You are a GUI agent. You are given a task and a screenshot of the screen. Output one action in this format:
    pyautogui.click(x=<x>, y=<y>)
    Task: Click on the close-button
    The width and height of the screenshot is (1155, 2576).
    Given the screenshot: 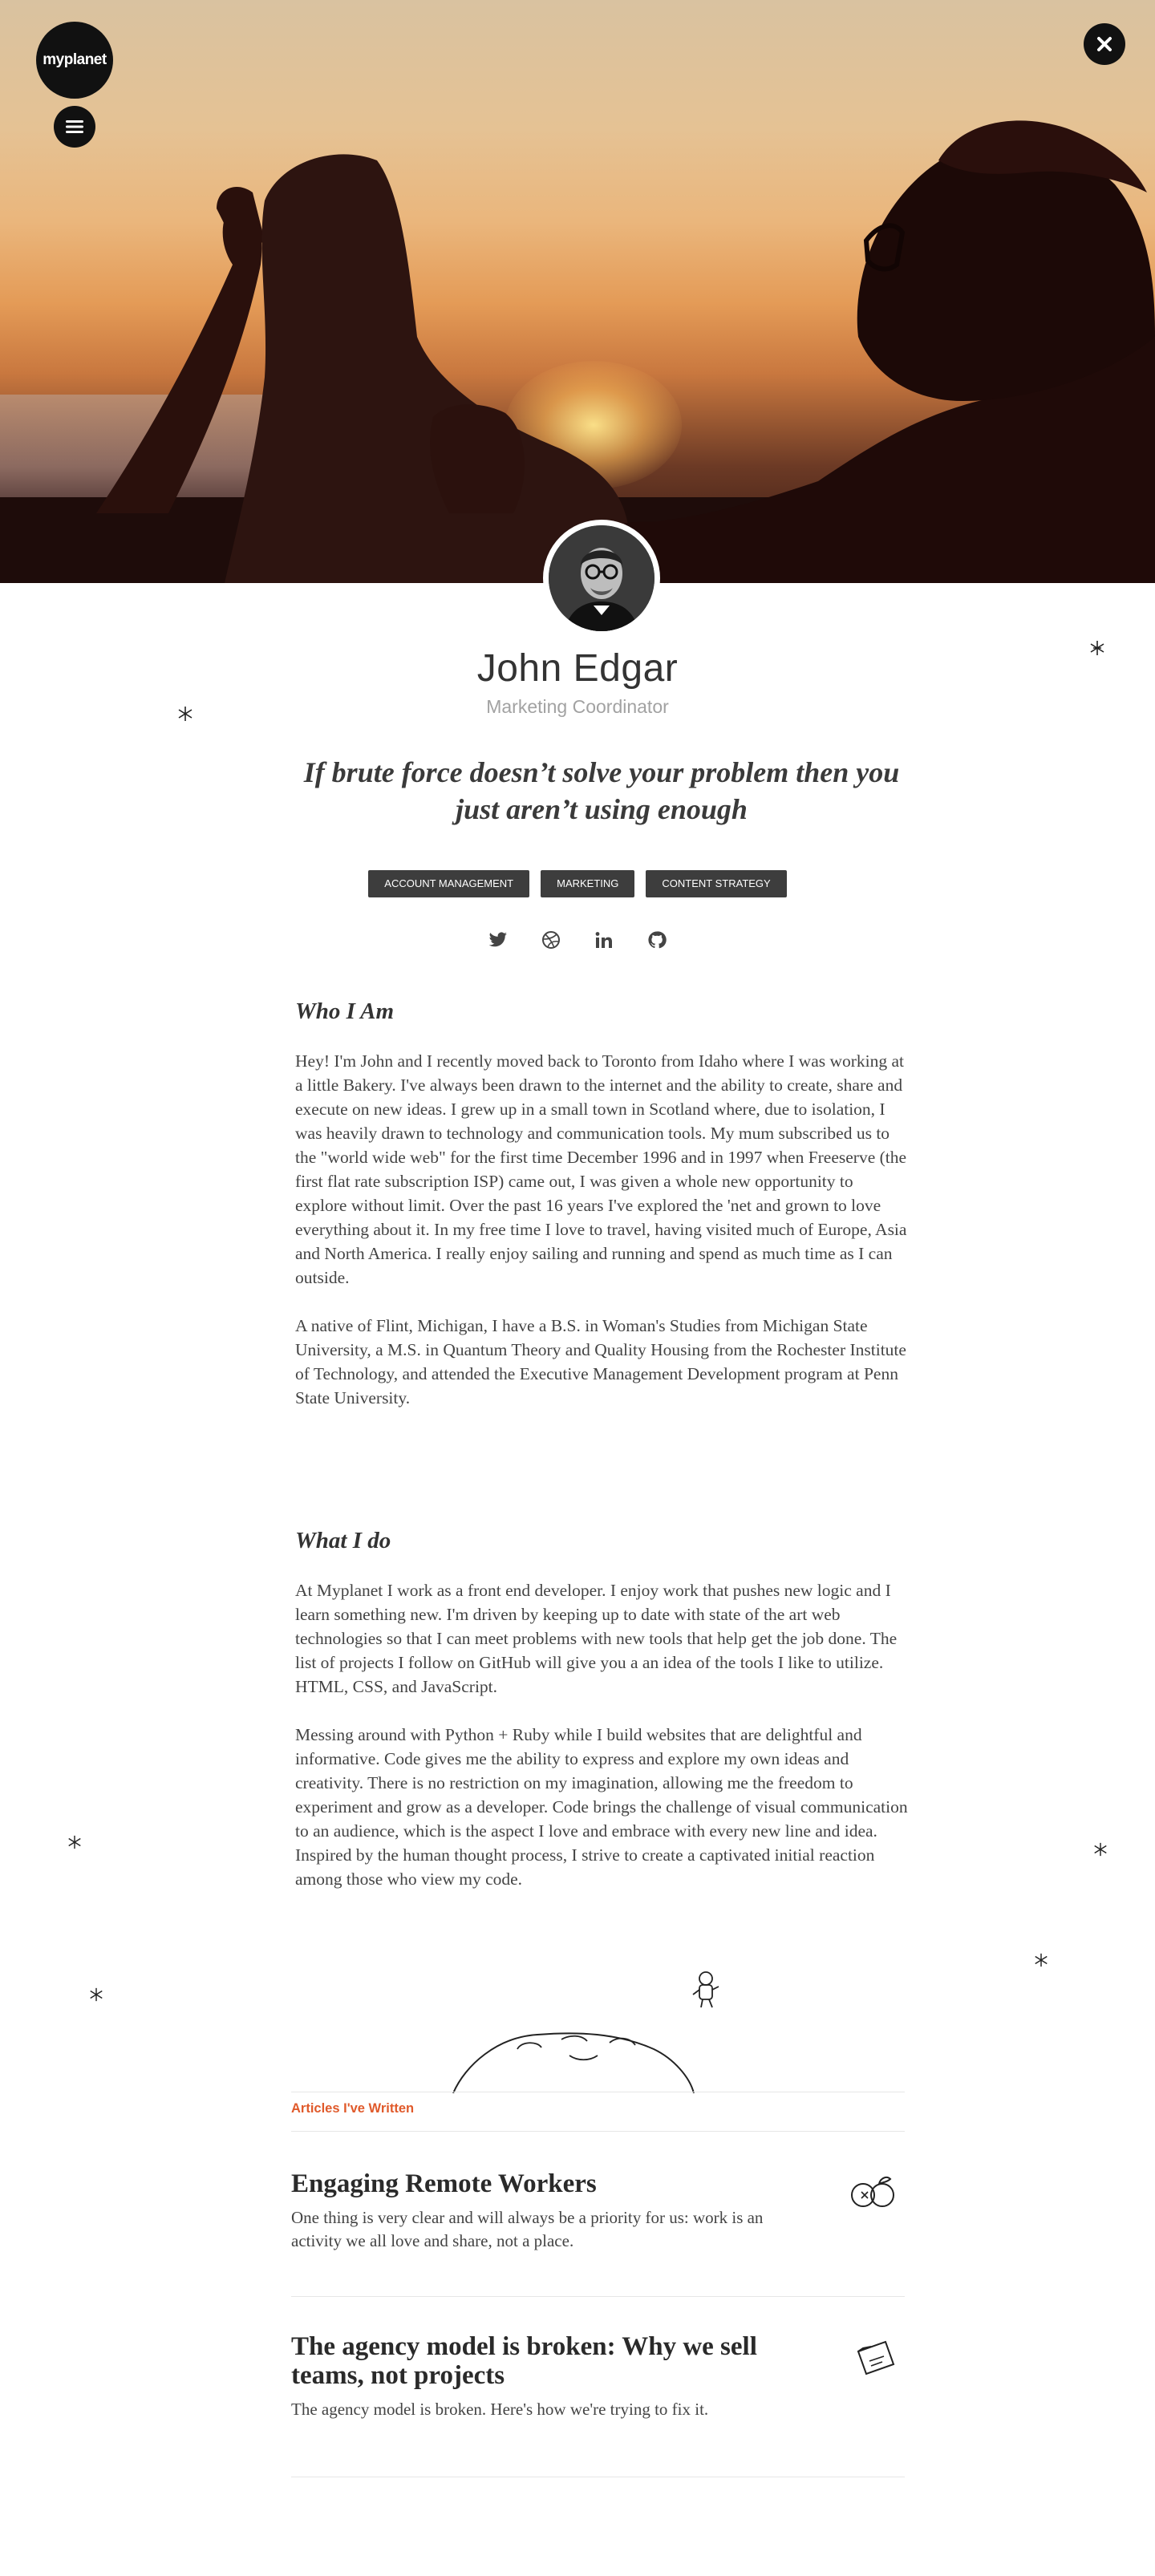 What is the action you would take?
    pyautogui.click(x=1104, y=44)
    